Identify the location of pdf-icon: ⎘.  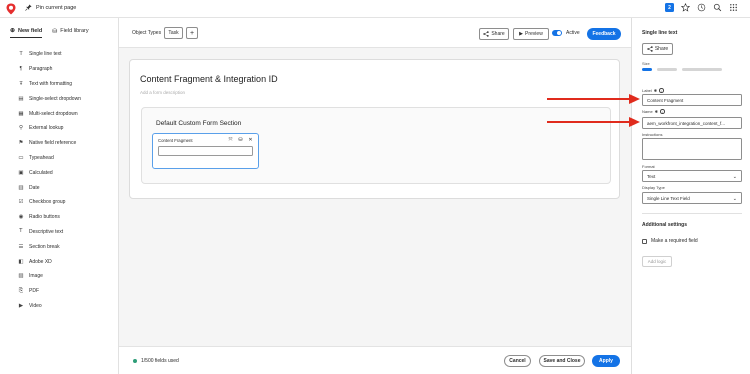
(21, 290).